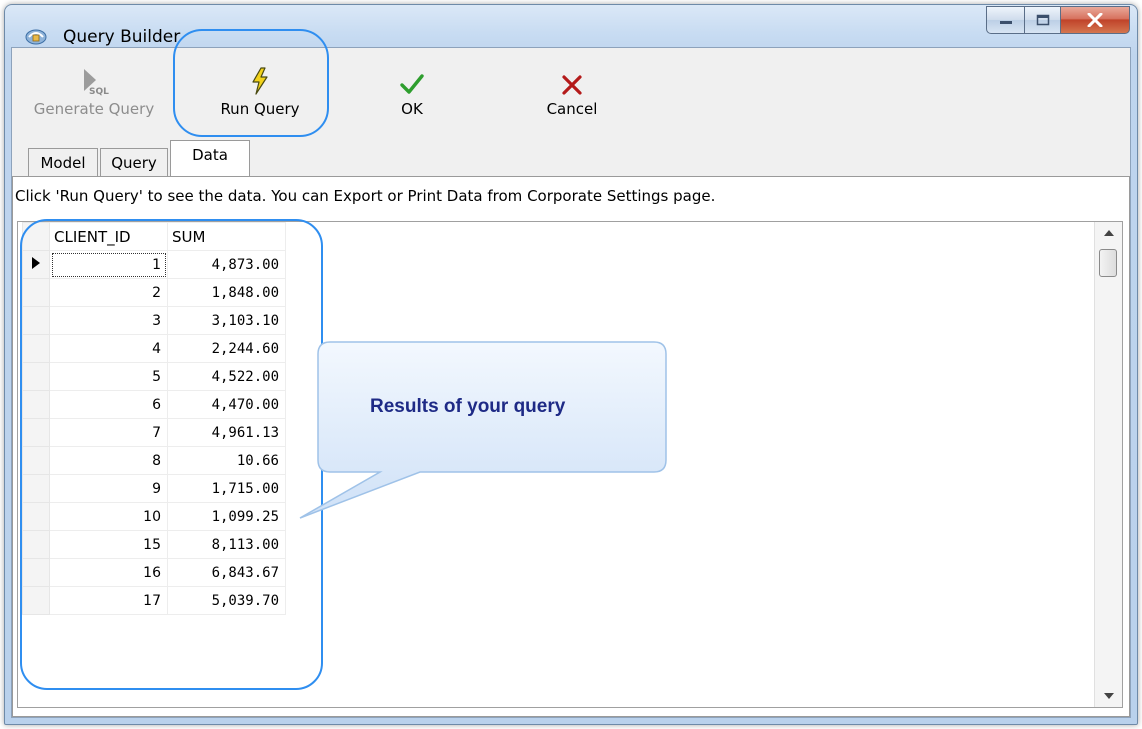  What do you see at coordinates (108, 320) in the screenshot?
I see `cell-client-id: 3` at bounding box center [108, 320].